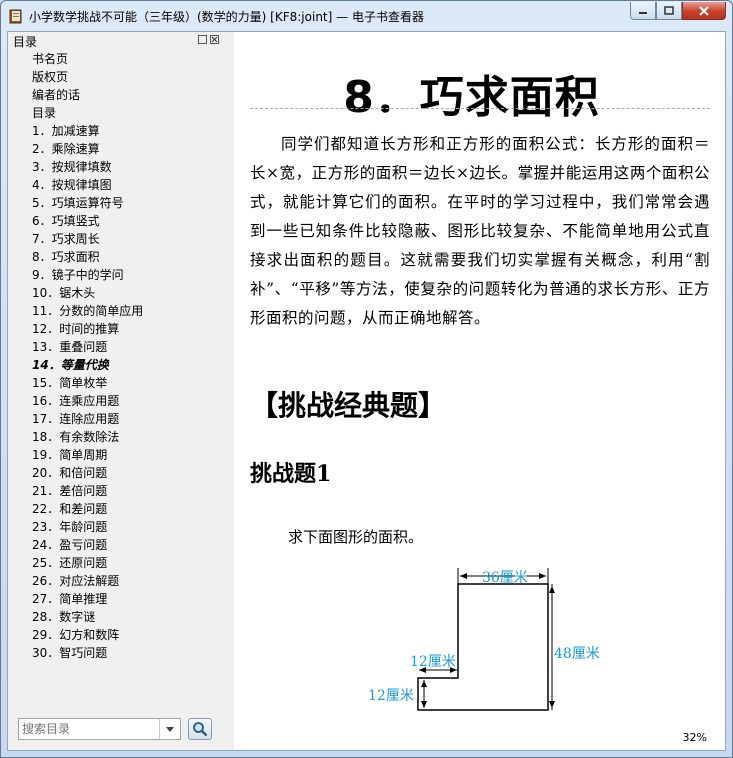  What do you see at coordinates (119, 455) in the screenshot?
I see `toc-item: 19．简单周期` at bounding box center [119, 455].